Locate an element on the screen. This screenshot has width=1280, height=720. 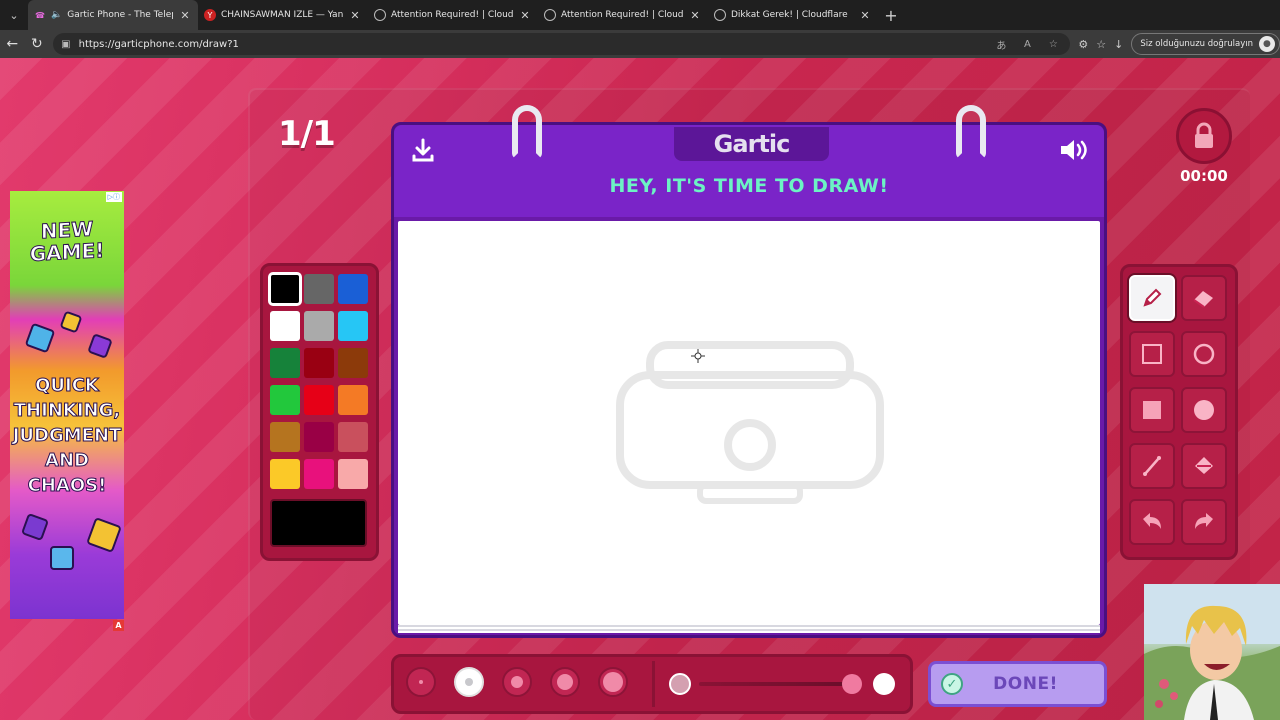
opacity-track is located at coordinates (774, 684).